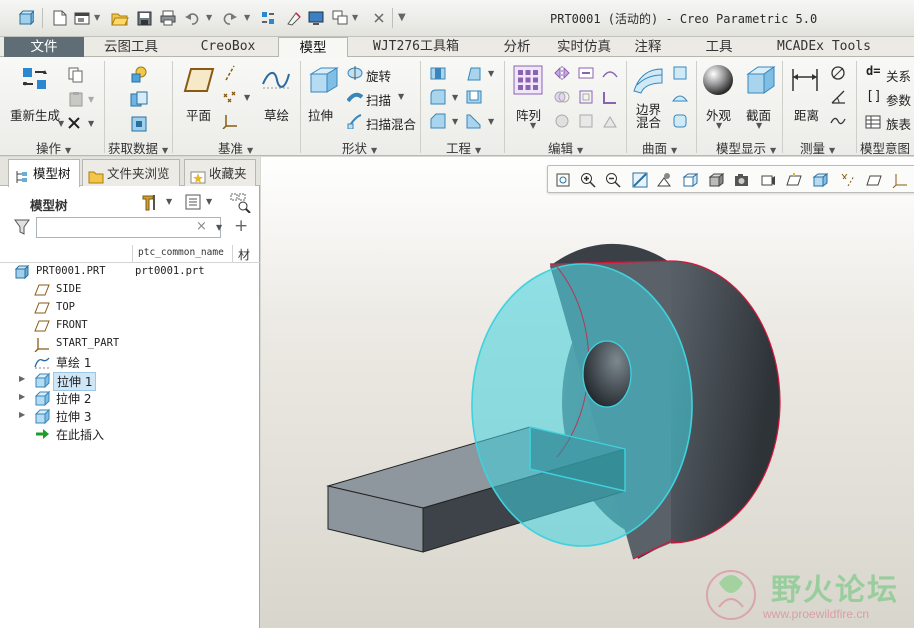 Image resolution: width=914 pixels, height=628 pixels. Describe the element at coordinates (586, 97) in the screenshot. I see `offset-icon` at that location.